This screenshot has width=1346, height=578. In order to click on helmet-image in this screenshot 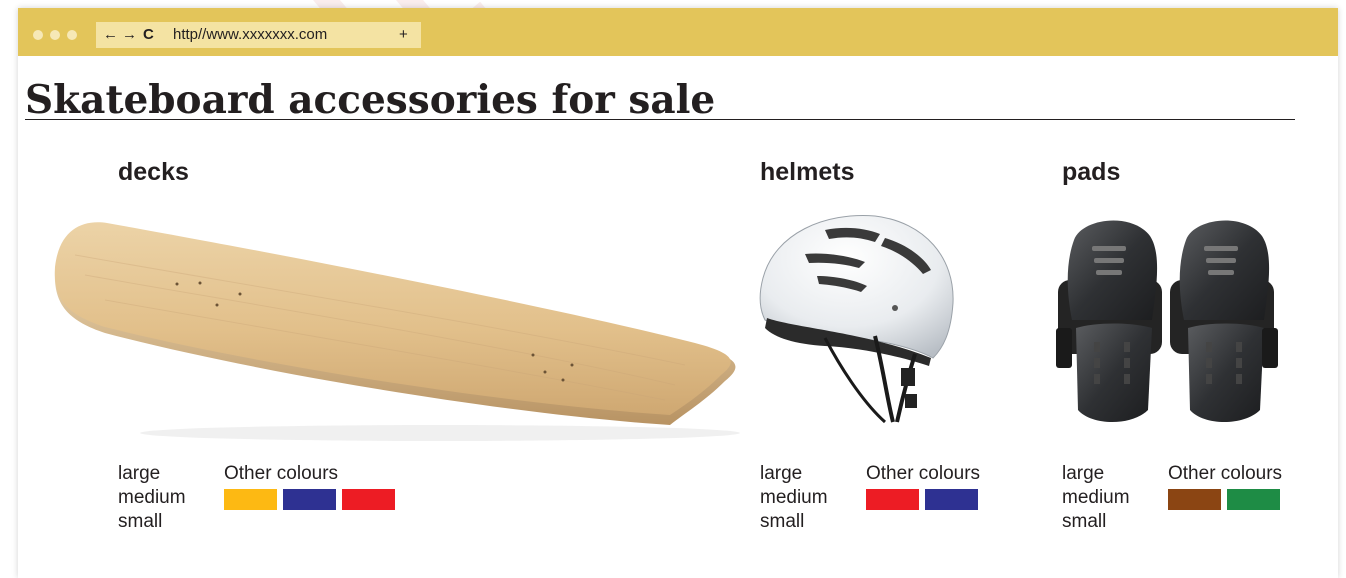, I will do `click(856, 319)`.